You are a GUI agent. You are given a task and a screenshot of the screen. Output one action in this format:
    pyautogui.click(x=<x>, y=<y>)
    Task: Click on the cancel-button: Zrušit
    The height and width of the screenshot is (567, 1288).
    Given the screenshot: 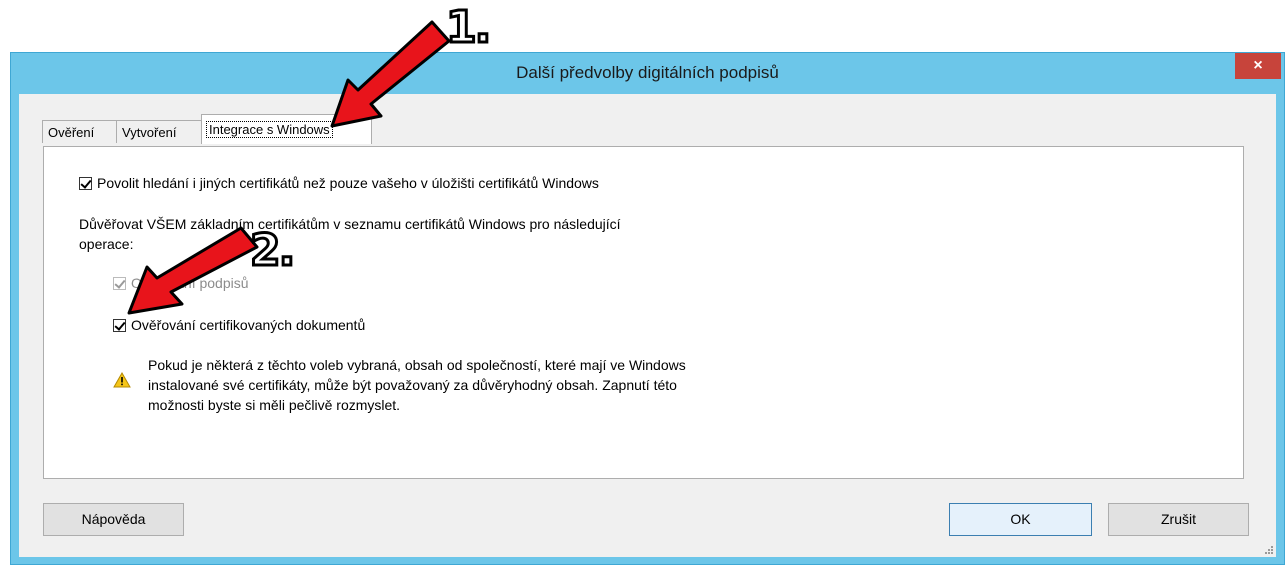 What is the action you would take?
    pyautogui.click(x=1178, y=519)
    